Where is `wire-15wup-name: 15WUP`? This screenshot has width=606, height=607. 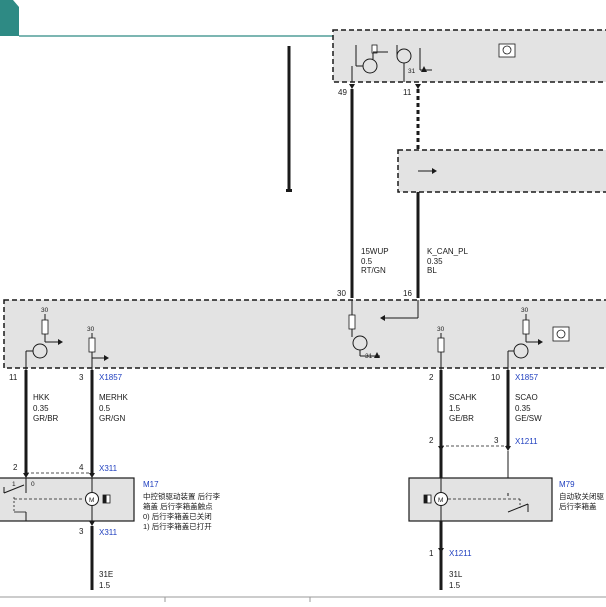 wire-15wup-name: 15WUP is located at coordinates (375, 251).